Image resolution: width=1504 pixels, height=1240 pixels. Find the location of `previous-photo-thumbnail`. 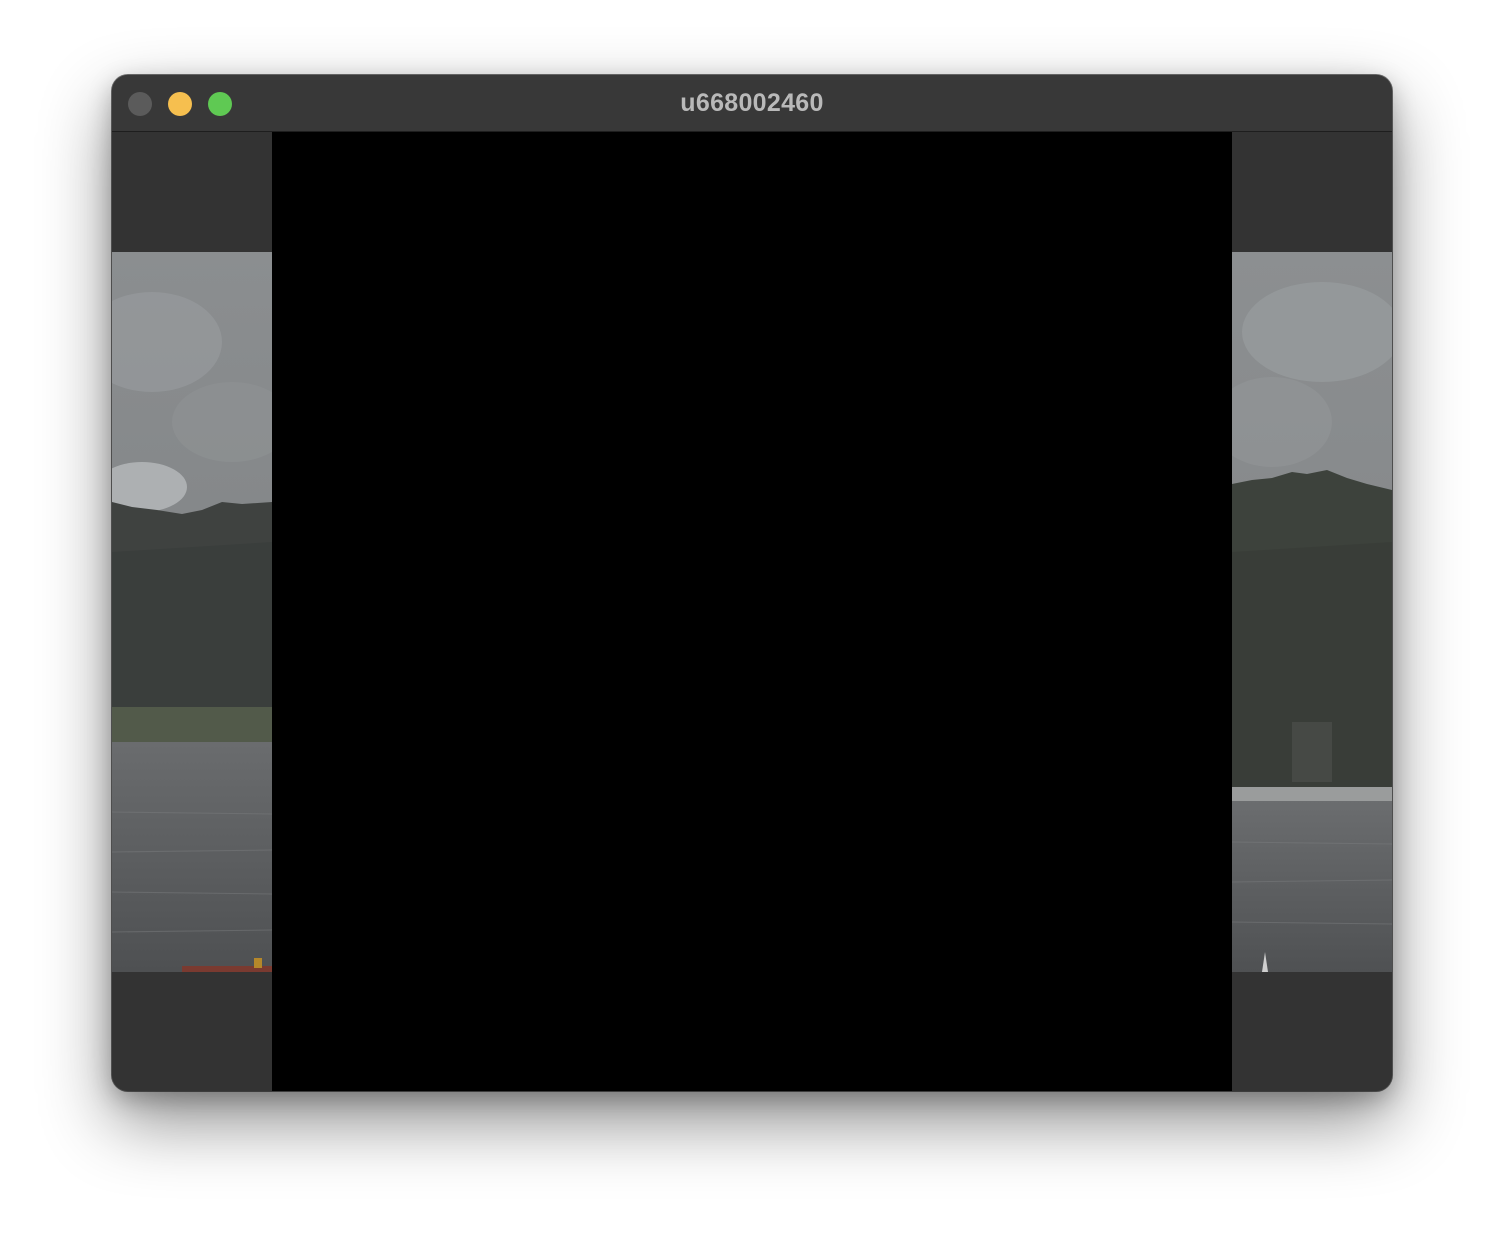

previous-photo-thumbnail is located at coordinates (192, 612).